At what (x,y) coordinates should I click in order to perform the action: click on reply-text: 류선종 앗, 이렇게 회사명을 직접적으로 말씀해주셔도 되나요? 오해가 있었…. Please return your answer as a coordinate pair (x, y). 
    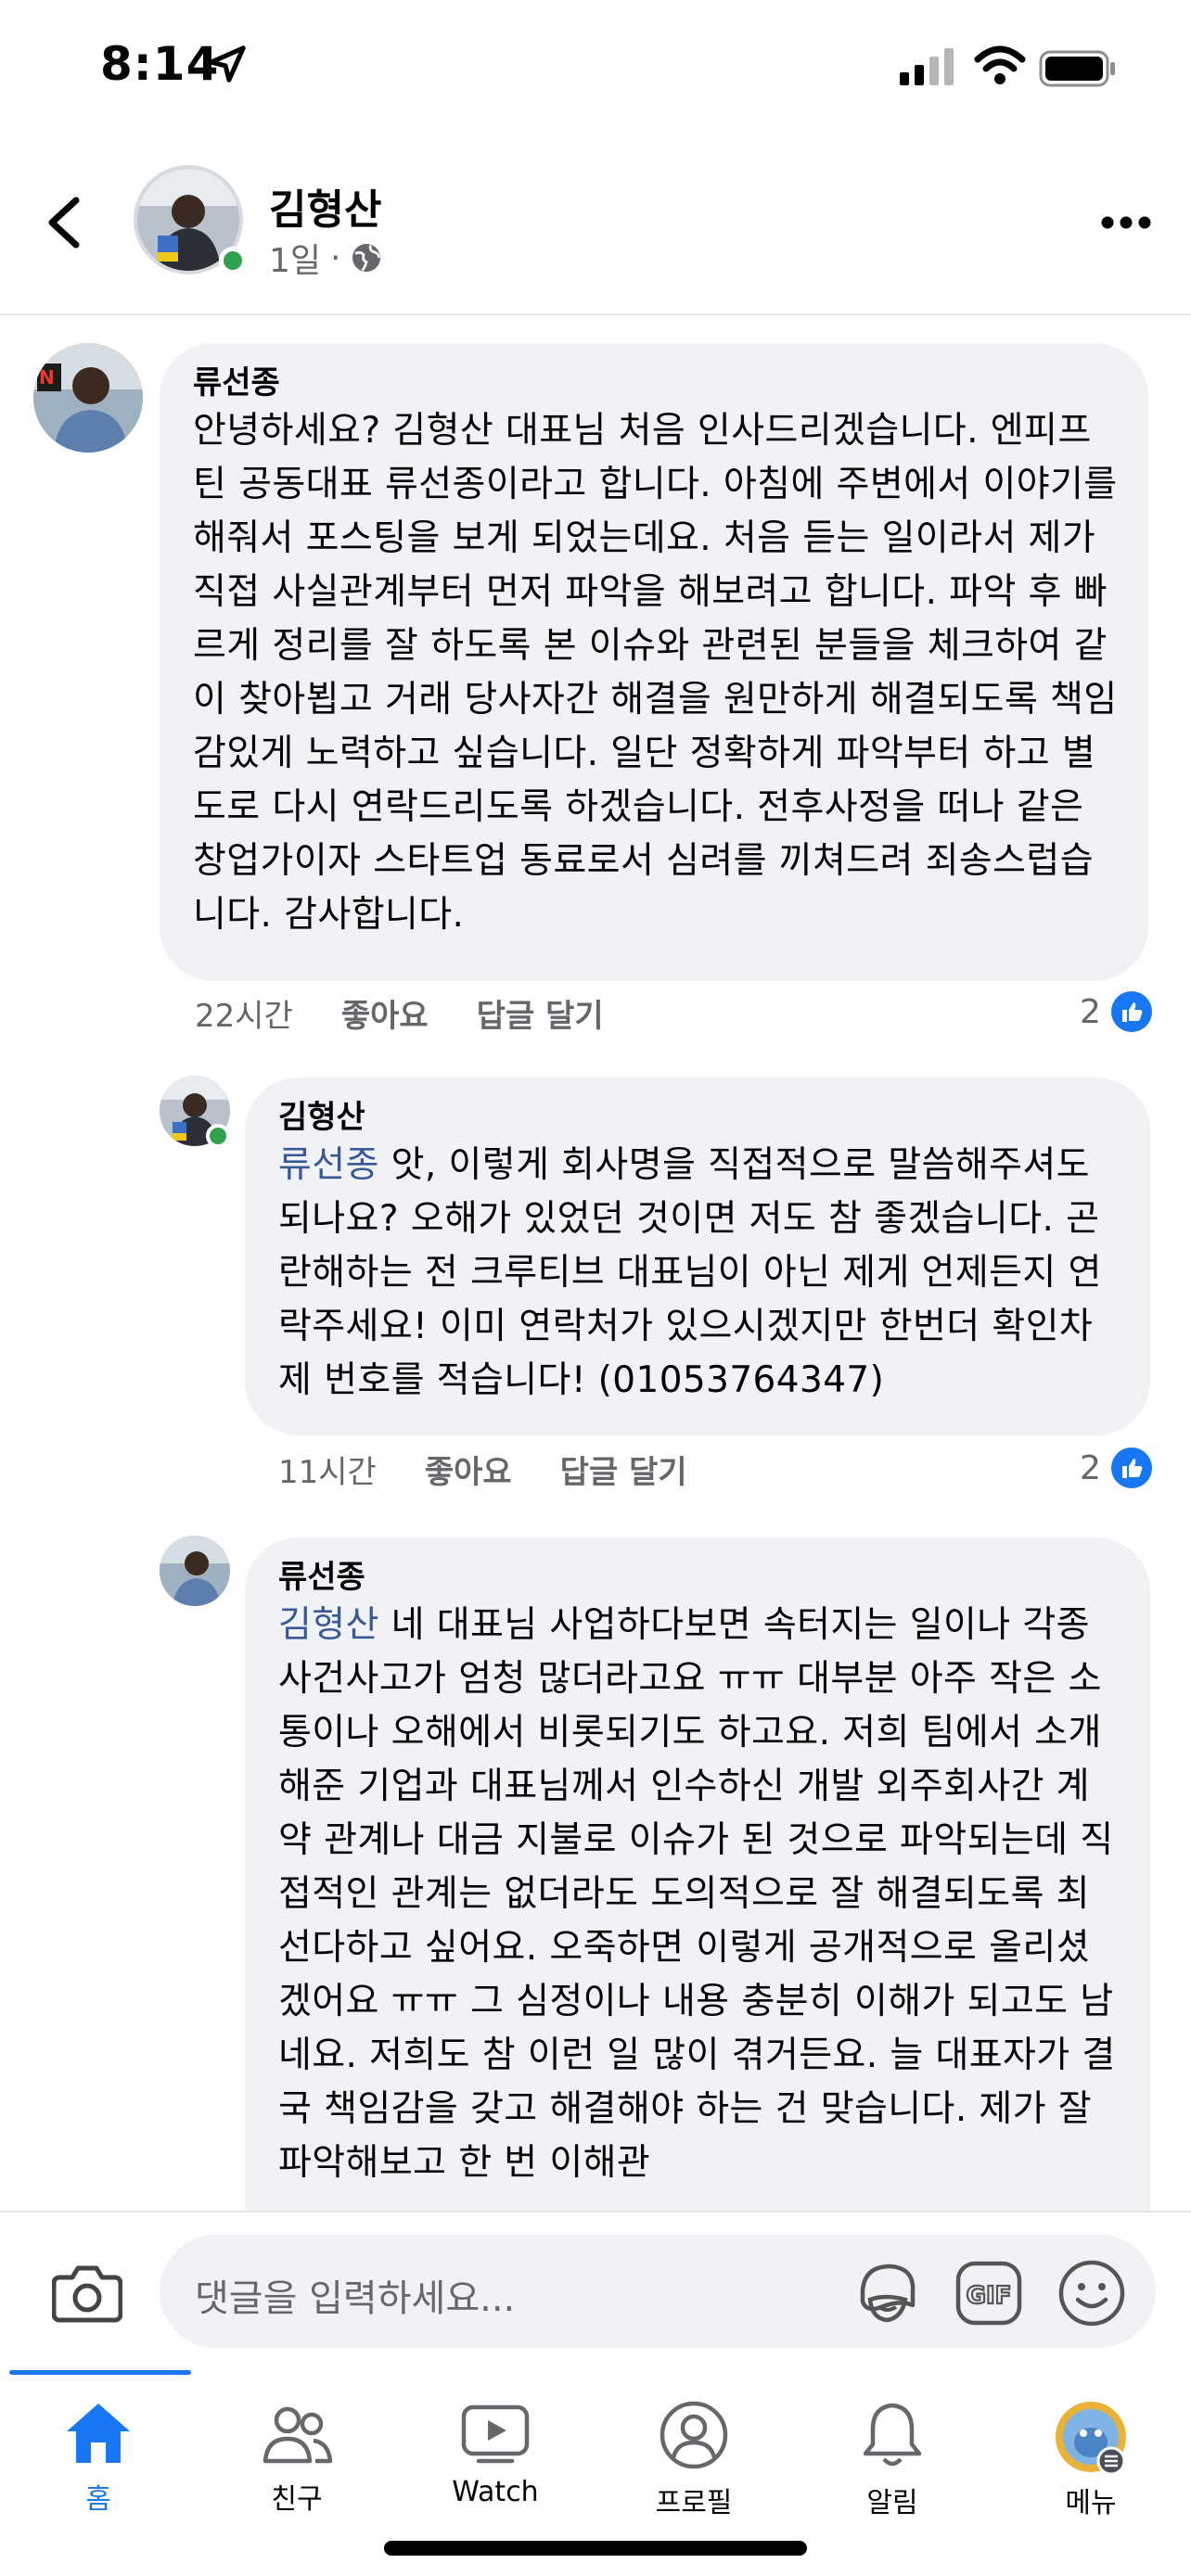
    Looking at the image, I should click on (699, 1273).